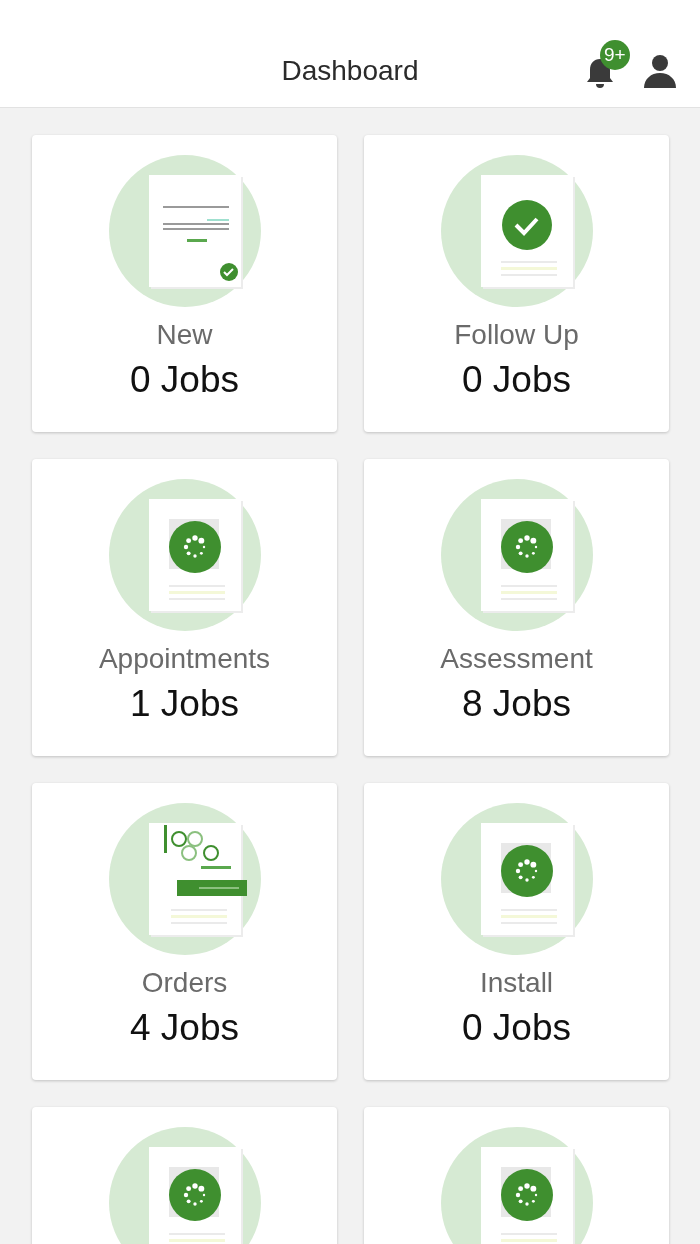 The width and height of the screenshot is (700, 1244). I want to click on job-category-card: Follow Up 0 Jobs, so click(516, 283).